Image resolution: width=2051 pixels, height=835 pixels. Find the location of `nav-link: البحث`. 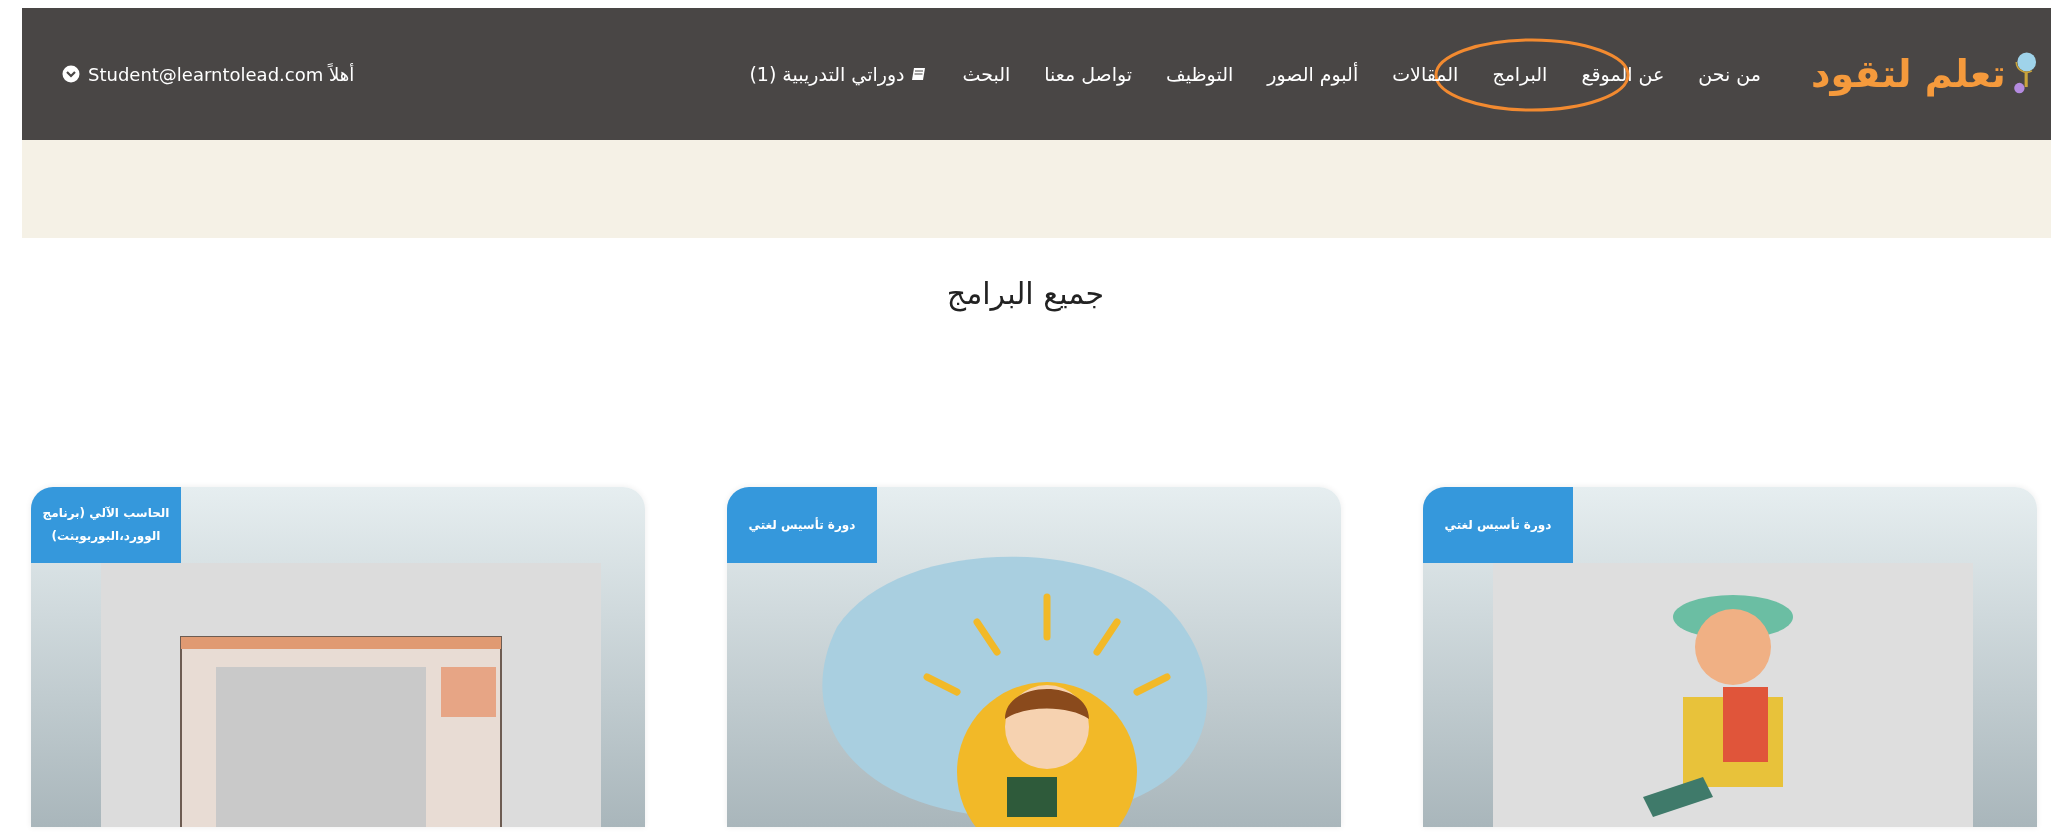

nav-link: البحث is located at coordinates (986, 74).